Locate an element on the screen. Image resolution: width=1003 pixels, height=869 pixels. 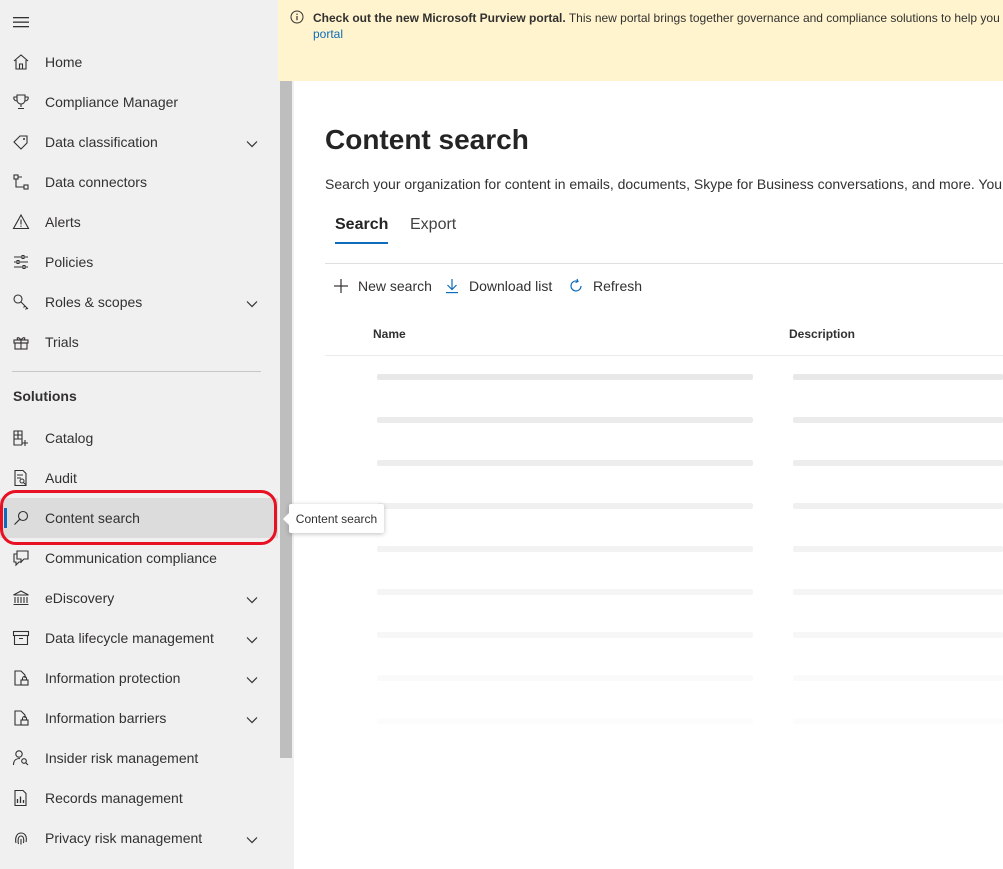
chat-icon is located at coordinates (21, 558).